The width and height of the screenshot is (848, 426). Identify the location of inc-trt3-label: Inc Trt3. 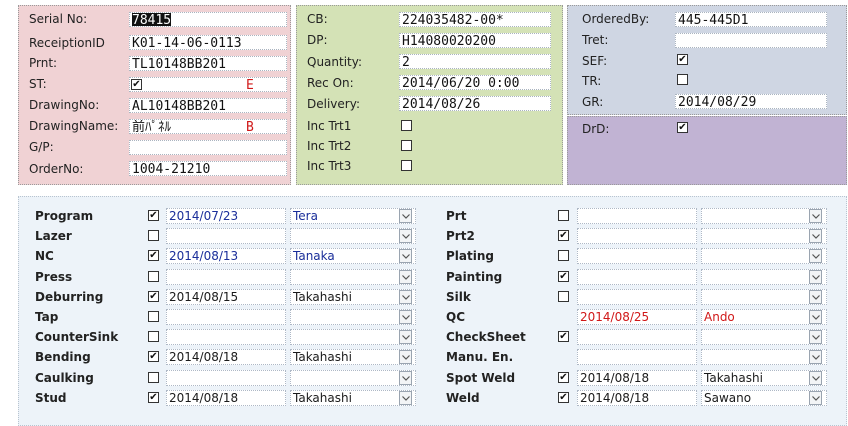
(329, 166).